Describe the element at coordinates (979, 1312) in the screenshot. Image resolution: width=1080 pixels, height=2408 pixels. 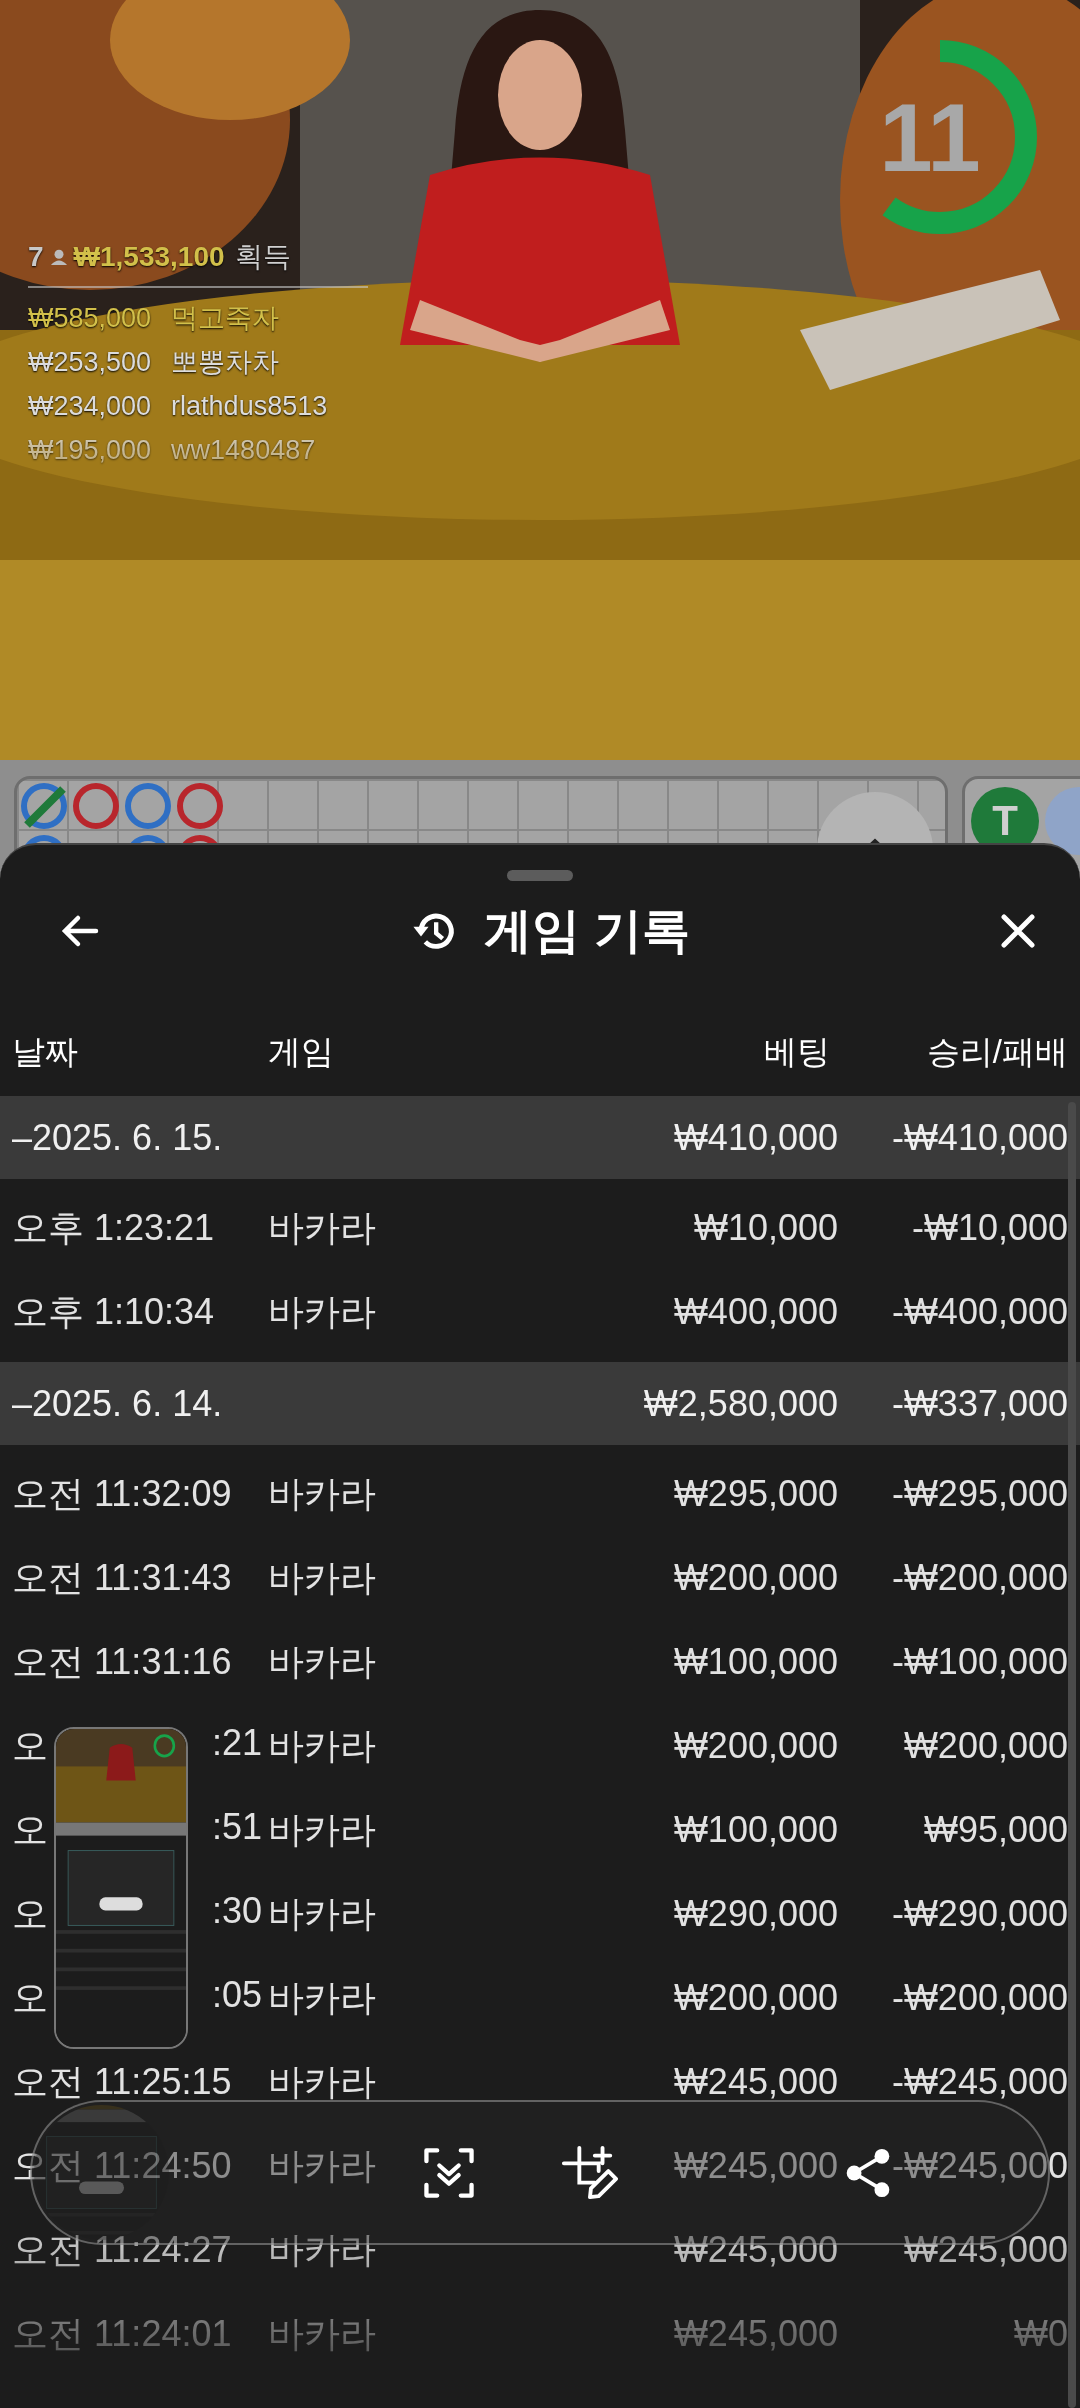
I see `table-cell: -₩400,000` at that location.